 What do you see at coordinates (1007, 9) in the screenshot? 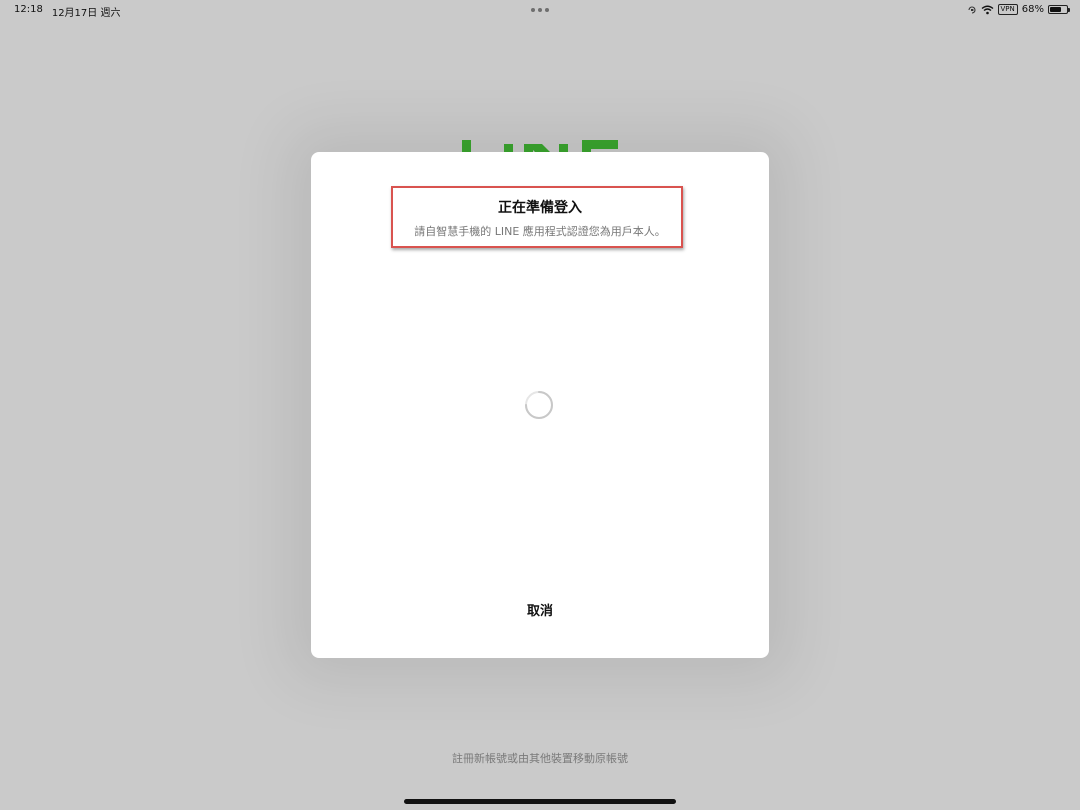
I see `vpn-icon: VPN` at bounding box center [1007, 9].